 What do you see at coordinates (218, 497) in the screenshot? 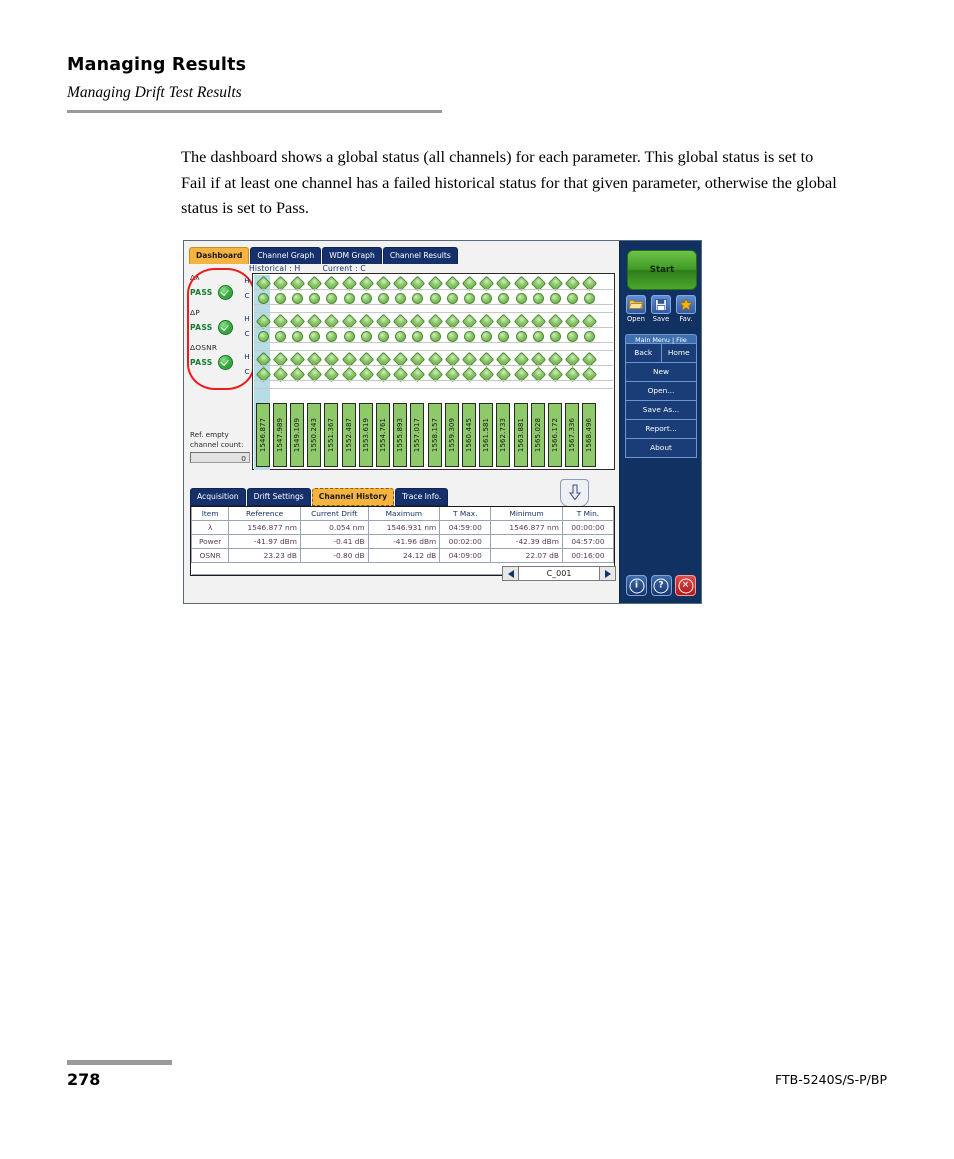
I see `bottom-tab-acquisition: Acquisition` at bounding box center [218, 497].